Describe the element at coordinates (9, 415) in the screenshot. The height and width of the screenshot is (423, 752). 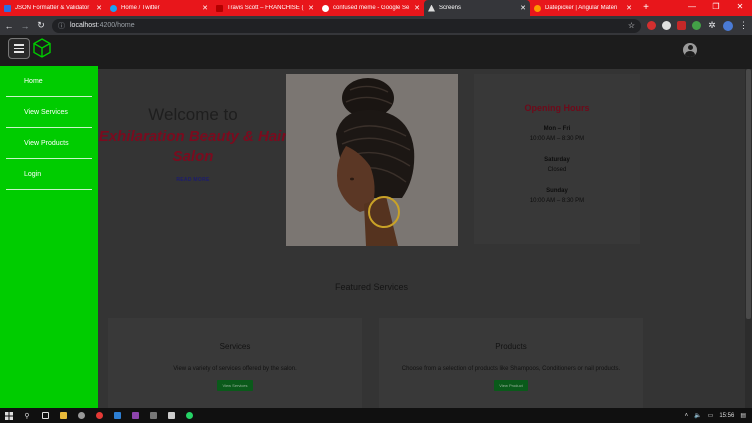
I see `windows-start-icon` at that location.